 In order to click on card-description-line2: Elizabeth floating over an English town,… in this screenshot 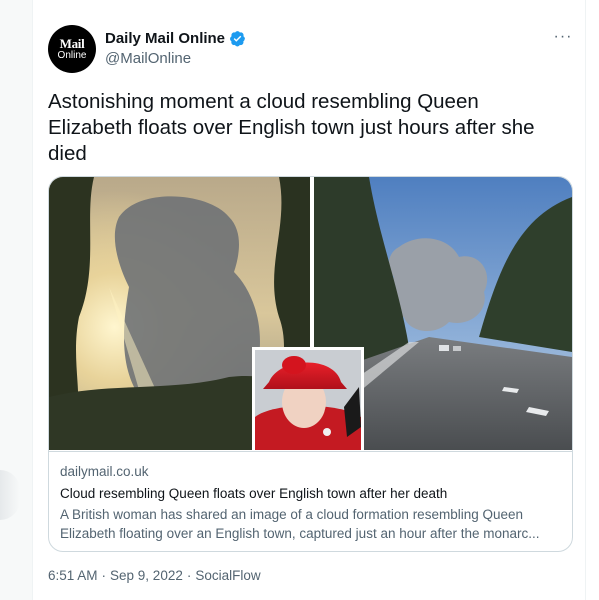, I will do `click(300, 533)`.